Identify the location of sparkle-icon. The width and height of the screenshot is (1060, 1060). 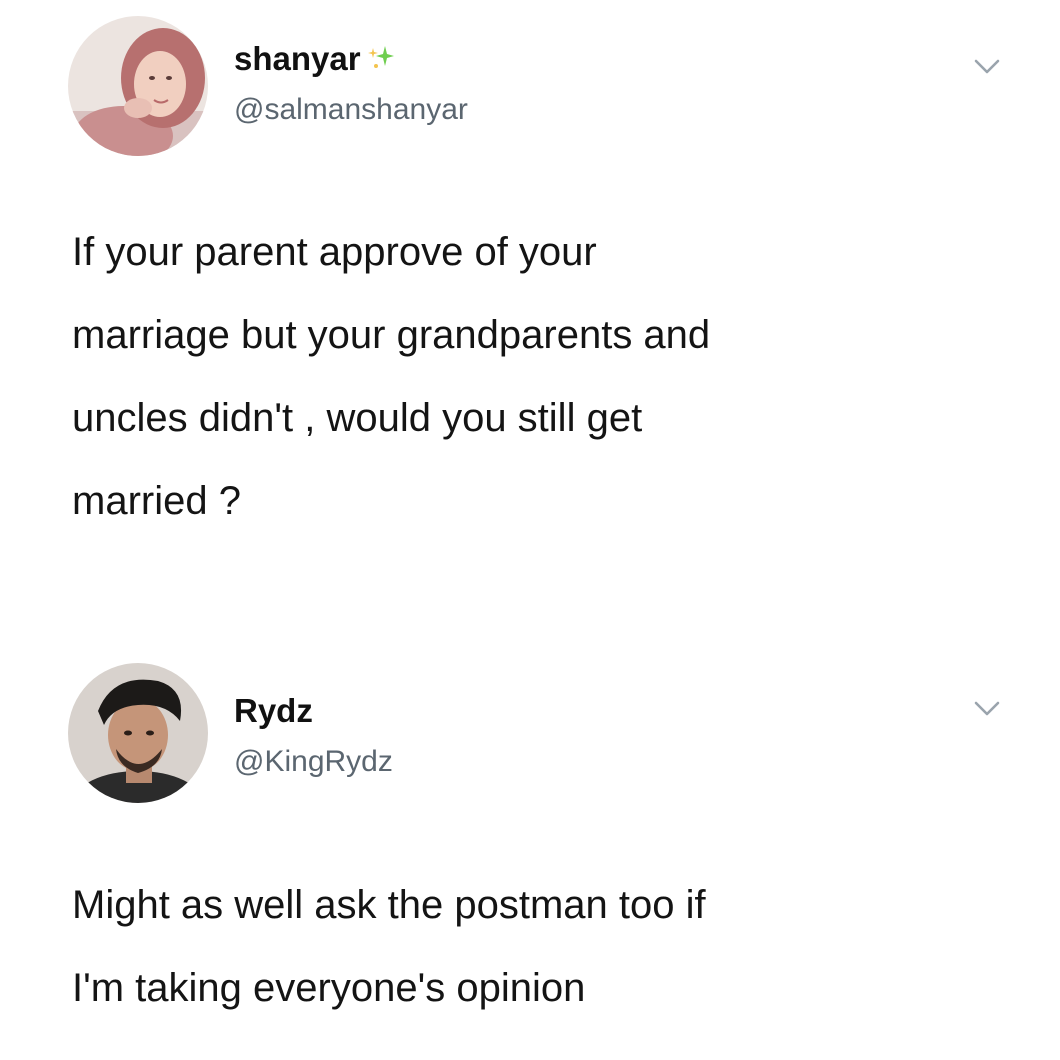
(380, 57).